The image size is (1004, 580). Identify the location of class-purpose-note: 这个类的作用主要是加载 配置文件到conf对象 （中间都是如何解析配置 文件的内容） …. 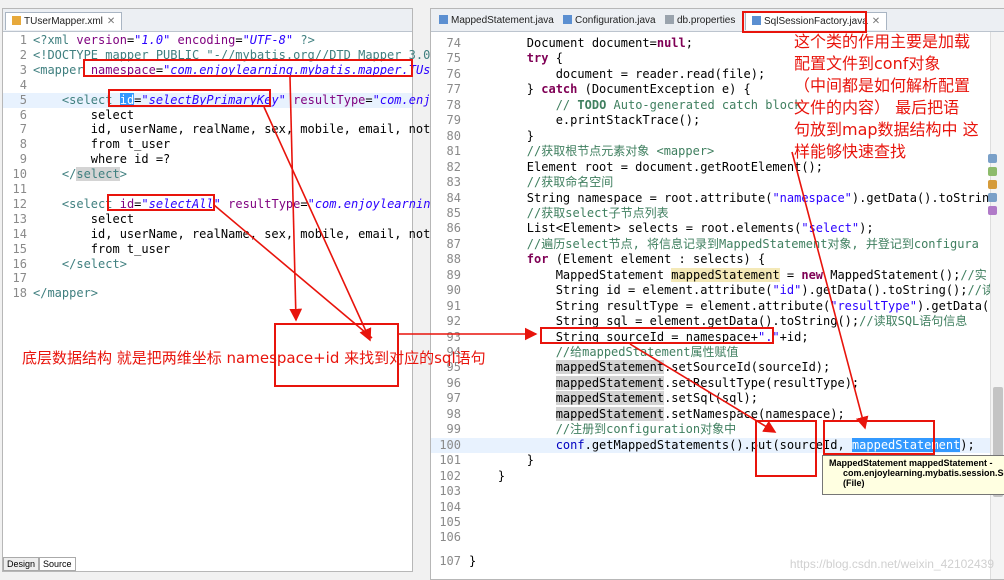
(886, 97).